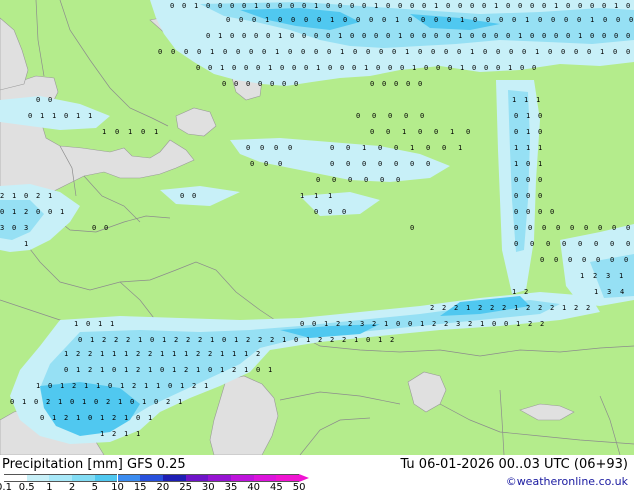  What do you see at coordinates (163, 487) in the screenshot?
I see `scale-tick-label: 20` at bounding box center [163, 487].